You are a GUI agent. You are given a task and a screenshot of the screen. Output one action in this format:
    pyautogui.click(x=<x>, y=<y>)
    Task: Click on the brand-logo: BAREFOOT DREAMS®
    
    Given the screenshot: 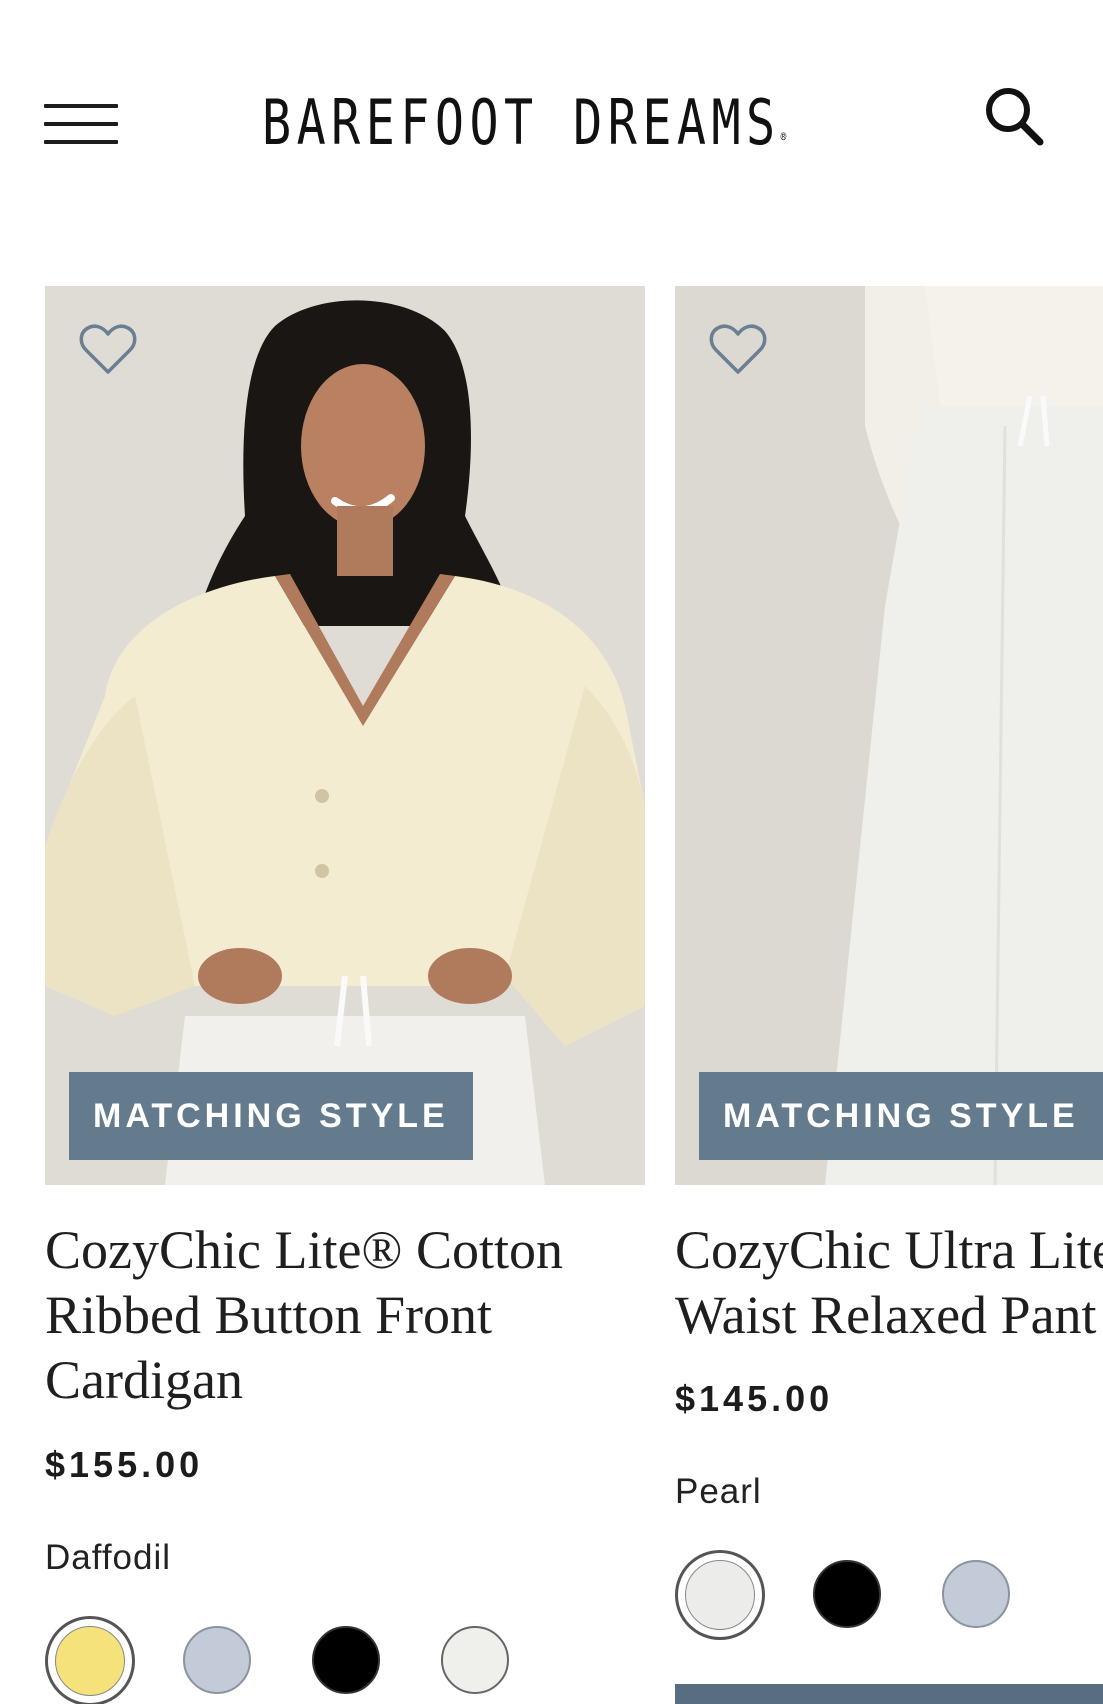 What is the action you would take?
    pyautogui.click(x=524, y=123)
    